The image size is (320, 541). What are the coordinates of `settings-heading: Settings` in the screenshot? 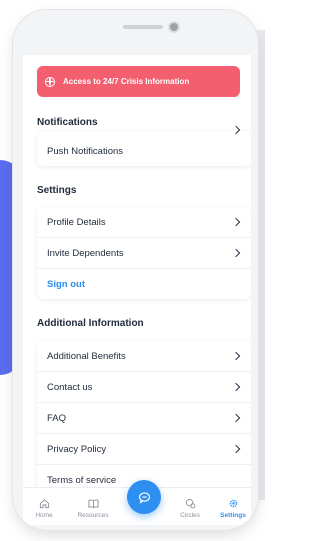 It's located at (57, 190).